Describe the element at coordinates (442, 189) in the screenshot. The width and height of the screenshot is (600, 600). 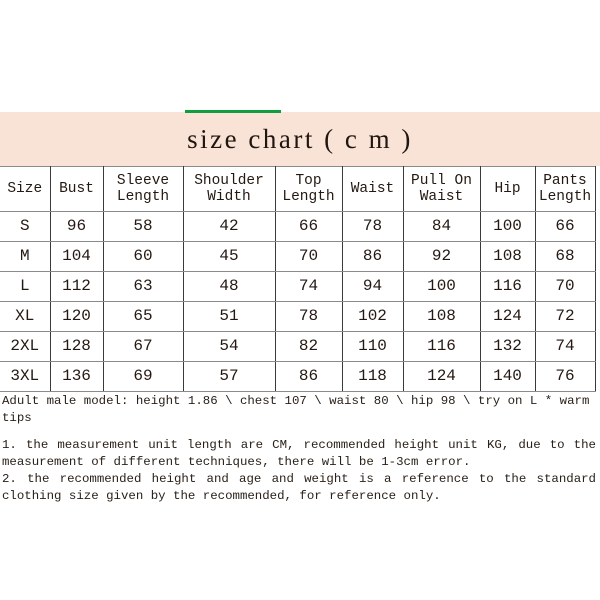
I see `column-header-pull-on-waist: Pull On Waist` at that location.